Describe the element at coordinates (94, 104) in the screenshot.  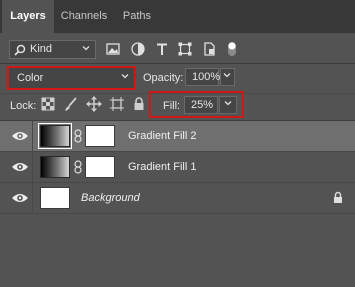
I see `lock-position-icon` at that location.